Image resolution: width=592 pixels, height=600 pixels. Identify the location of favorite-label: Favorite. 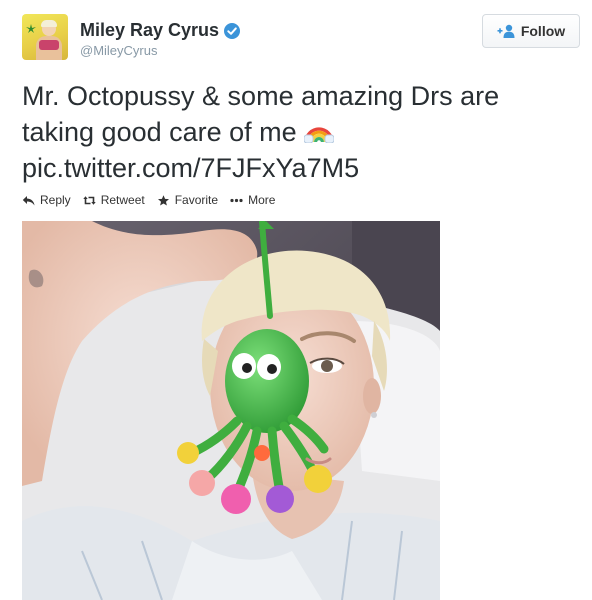
(196, 200).